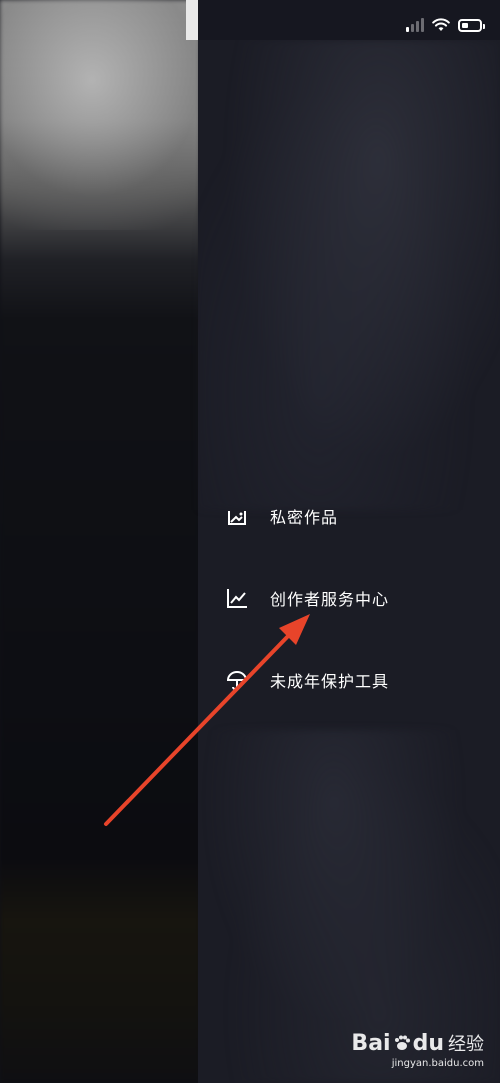  I want to click on signal-icon, so click(415, 25).